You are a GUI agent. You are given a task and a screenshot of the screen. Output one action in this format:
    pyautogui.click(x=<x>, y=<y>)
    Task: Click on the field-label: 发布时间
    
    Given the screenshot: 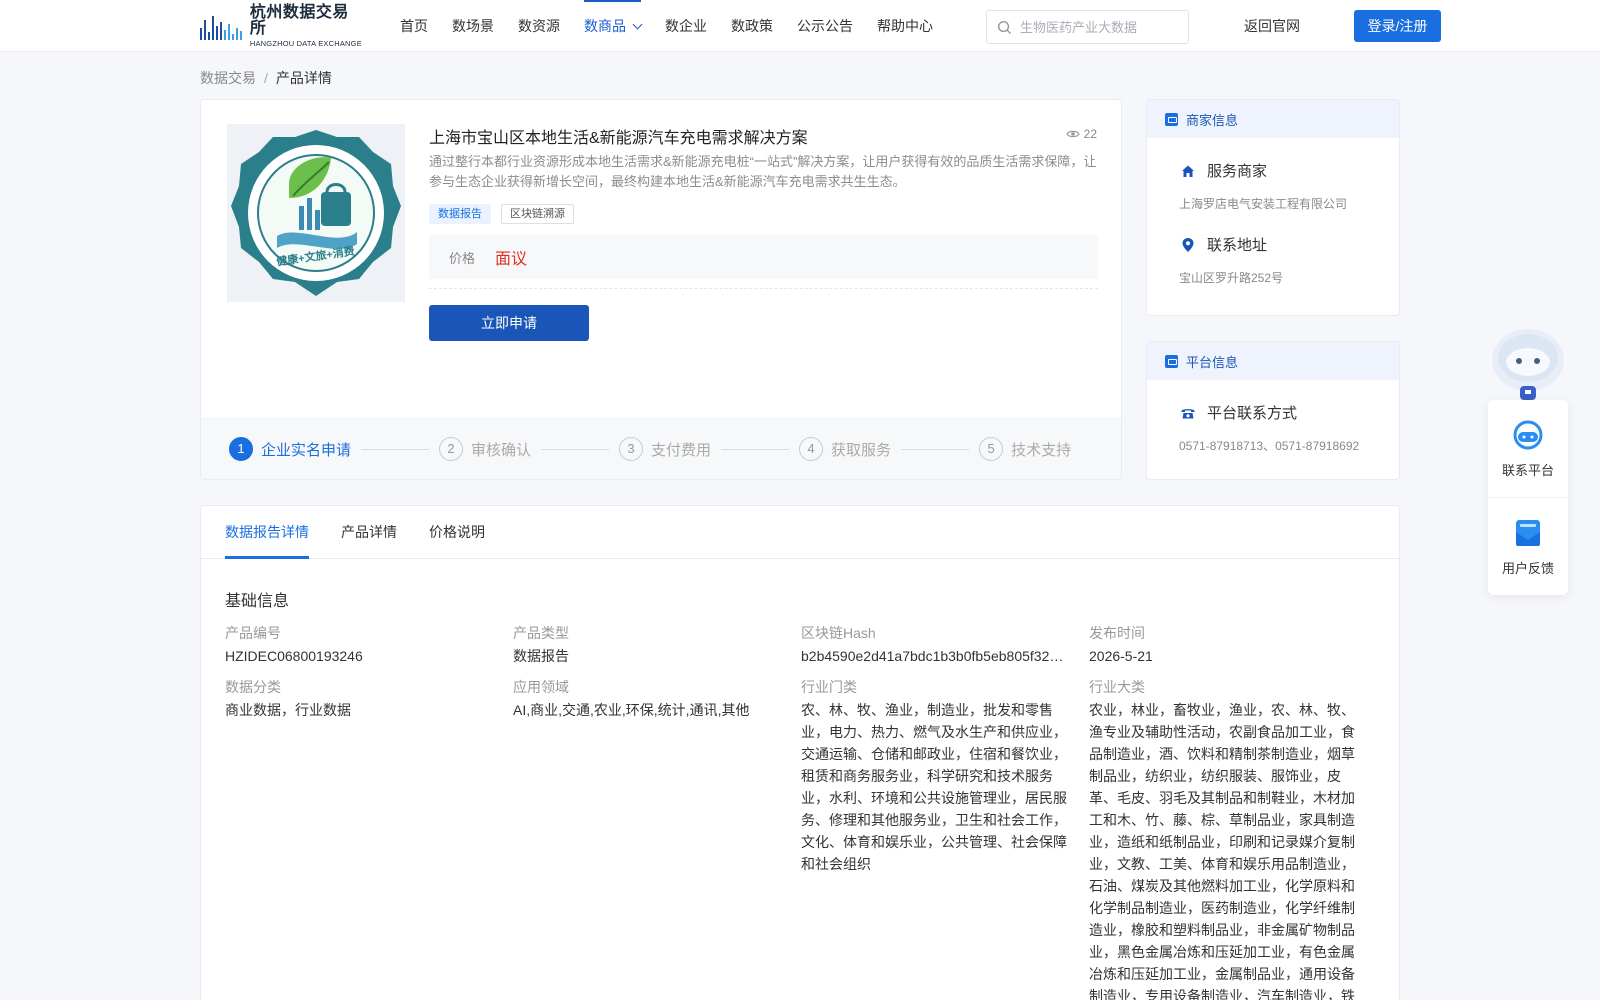 What is the action you would take?
    pyautogui.click(x=1117, y=633)
    